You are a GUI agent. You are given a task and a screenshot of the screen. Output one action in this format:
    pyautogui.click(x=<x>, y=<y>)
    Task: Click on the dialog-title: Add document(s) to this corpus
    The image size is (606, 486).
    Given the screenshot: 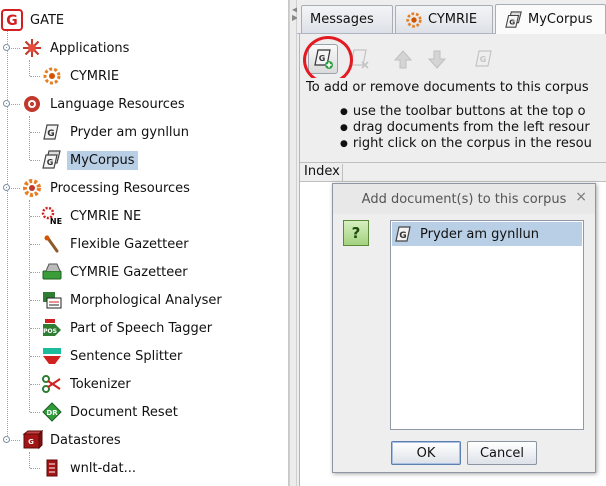 What is the action you would take?
    pyautogui.click(x=464, y=199)
    